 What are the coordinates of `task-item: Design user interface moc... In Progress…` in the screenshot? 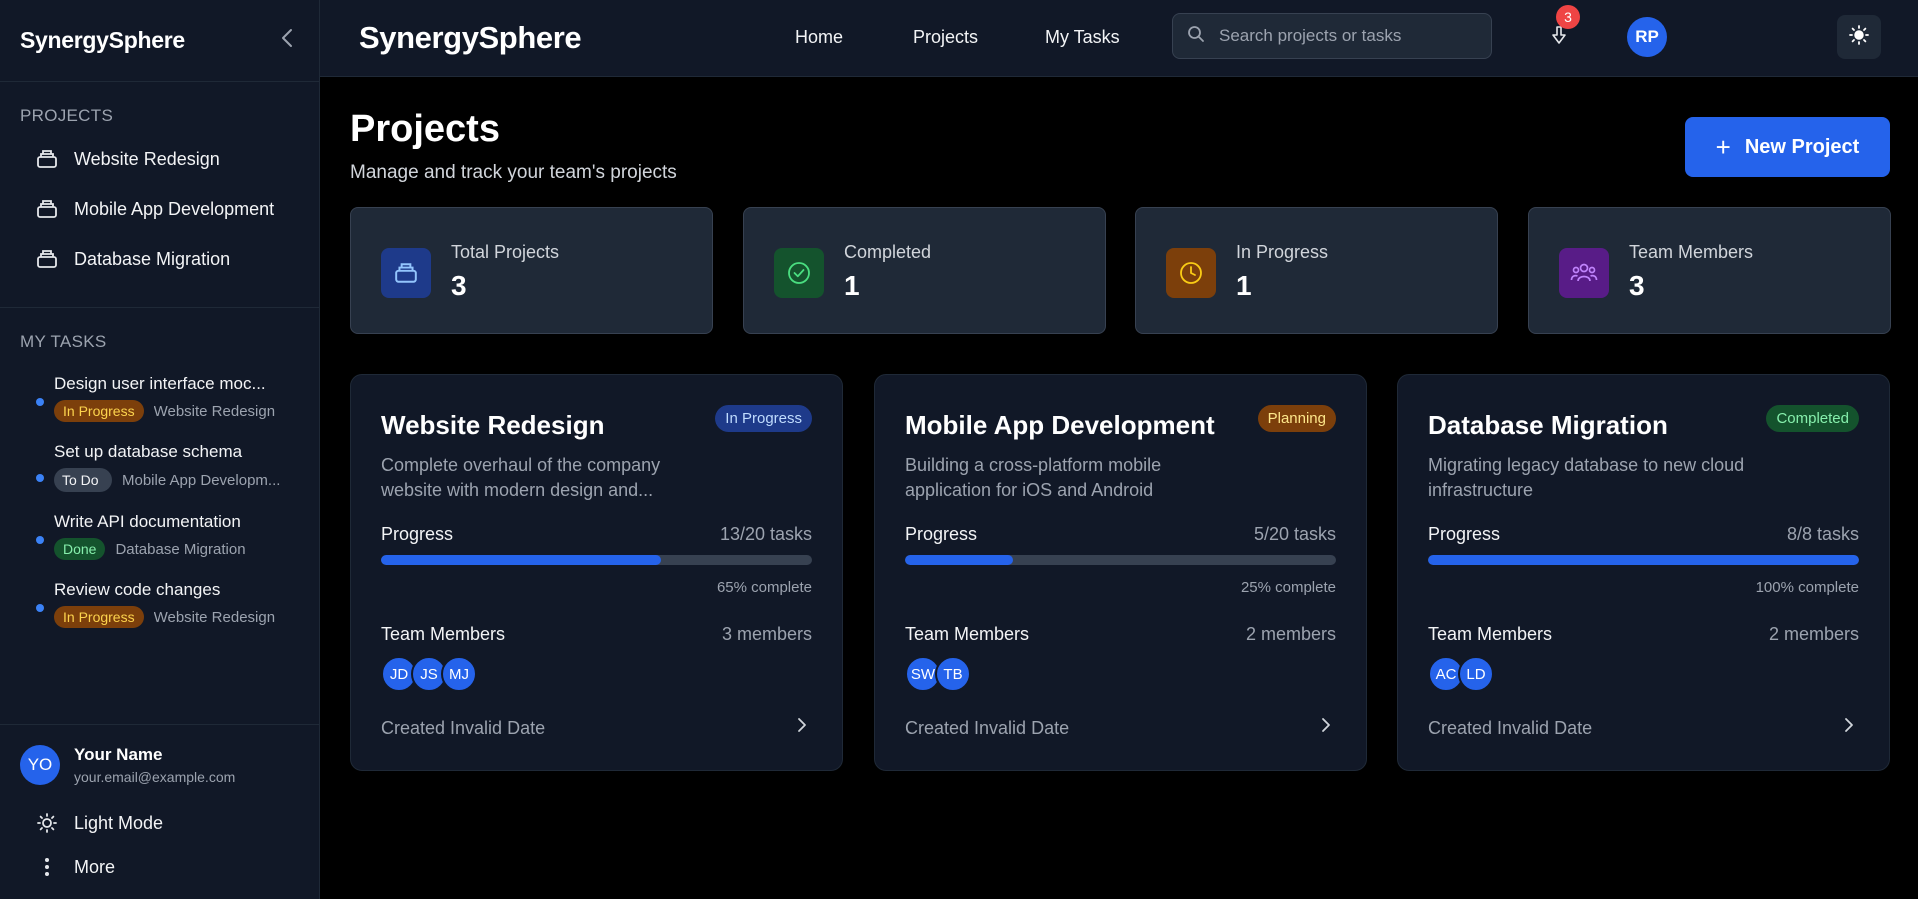 It's located at (159, 398).